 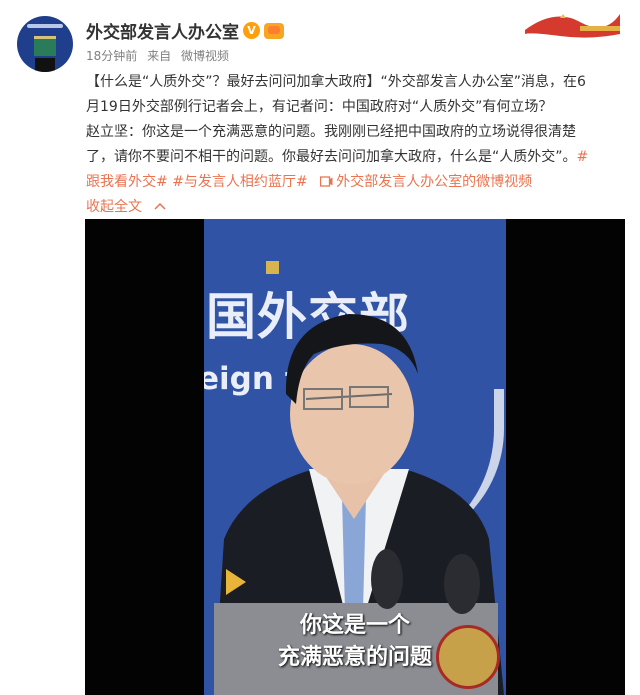 I want to click on collapse-button: 收起全文, so click(x=126, y=207).